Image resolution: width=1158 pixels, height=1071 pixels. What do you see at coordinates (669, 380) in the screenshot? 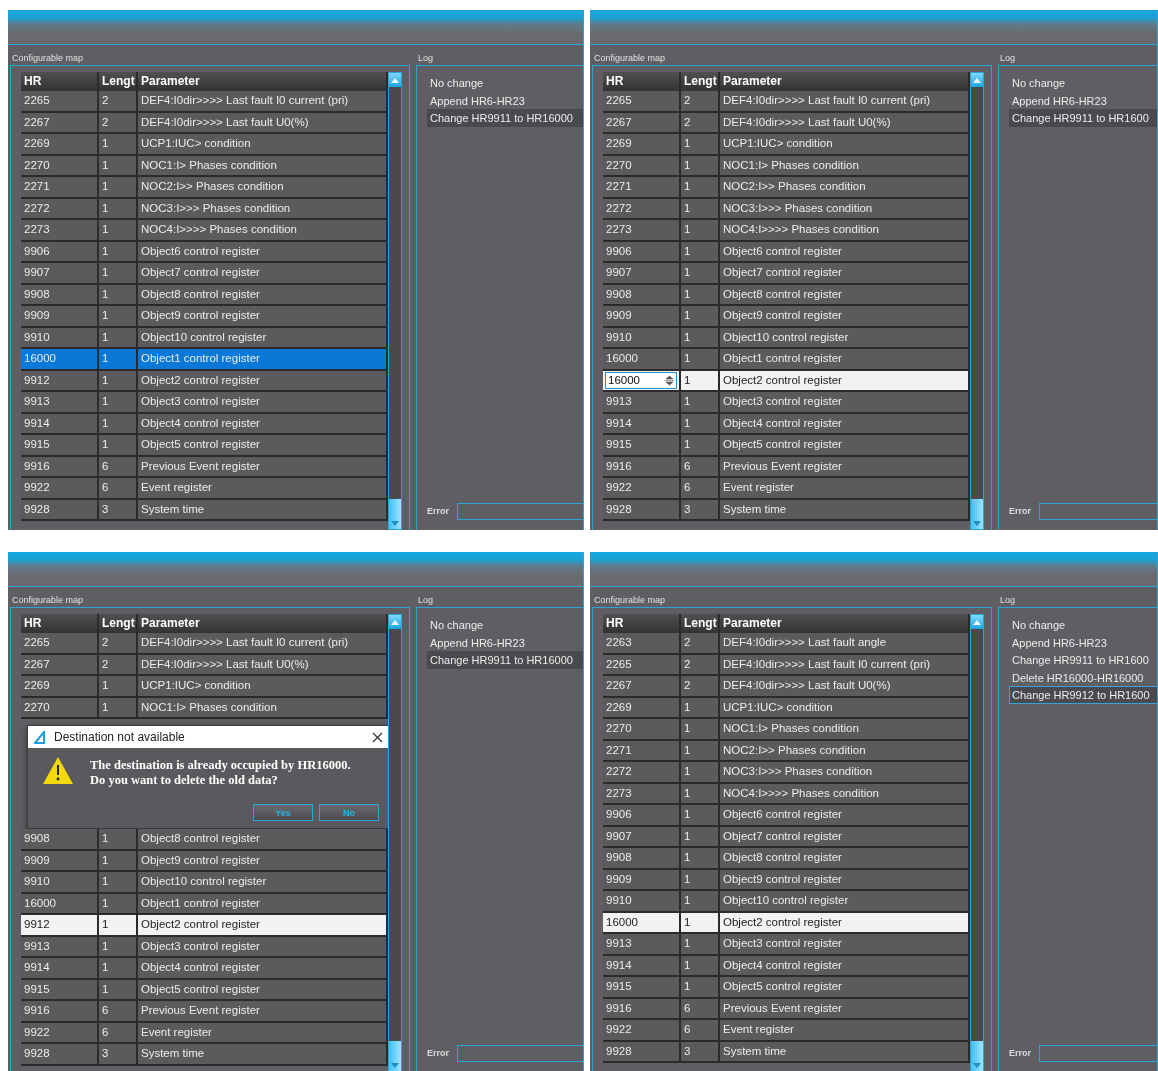
I see `spinner-icon` at bounding box center [669, 380].